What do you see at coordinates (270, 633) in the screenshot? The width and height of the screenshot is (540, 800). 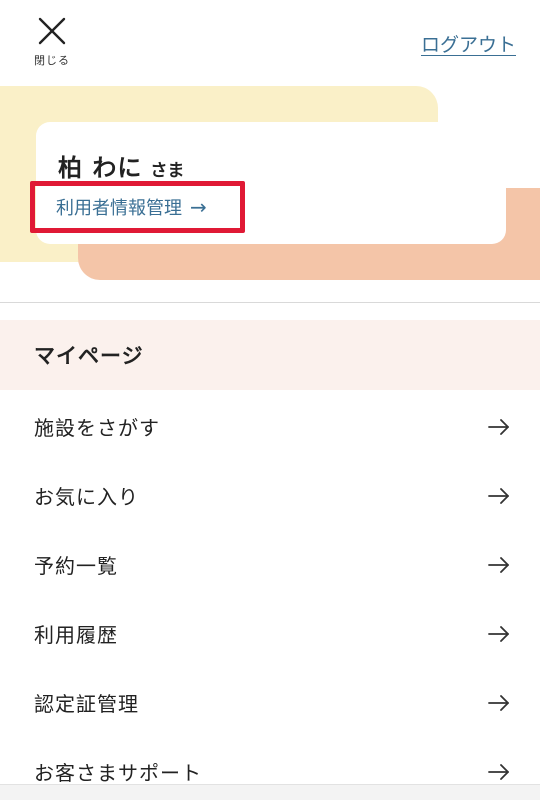 I see `menu-item-usage-history: 利用履歴` at bounding box center [270, 633].